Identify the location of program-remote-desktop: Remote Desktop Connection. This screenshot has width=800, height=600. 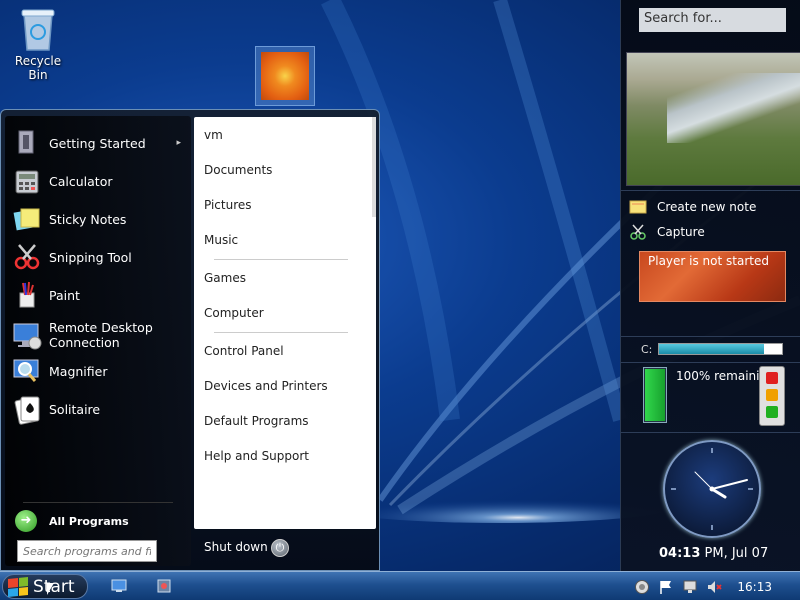
(99, 335).